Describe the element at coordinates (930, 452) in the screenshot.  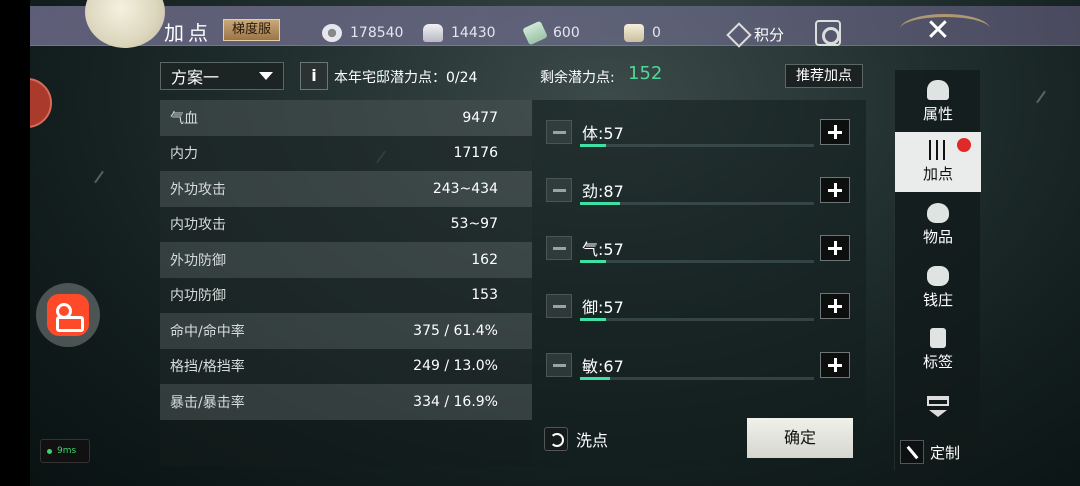
I see `customize-button: 定制` at that location.